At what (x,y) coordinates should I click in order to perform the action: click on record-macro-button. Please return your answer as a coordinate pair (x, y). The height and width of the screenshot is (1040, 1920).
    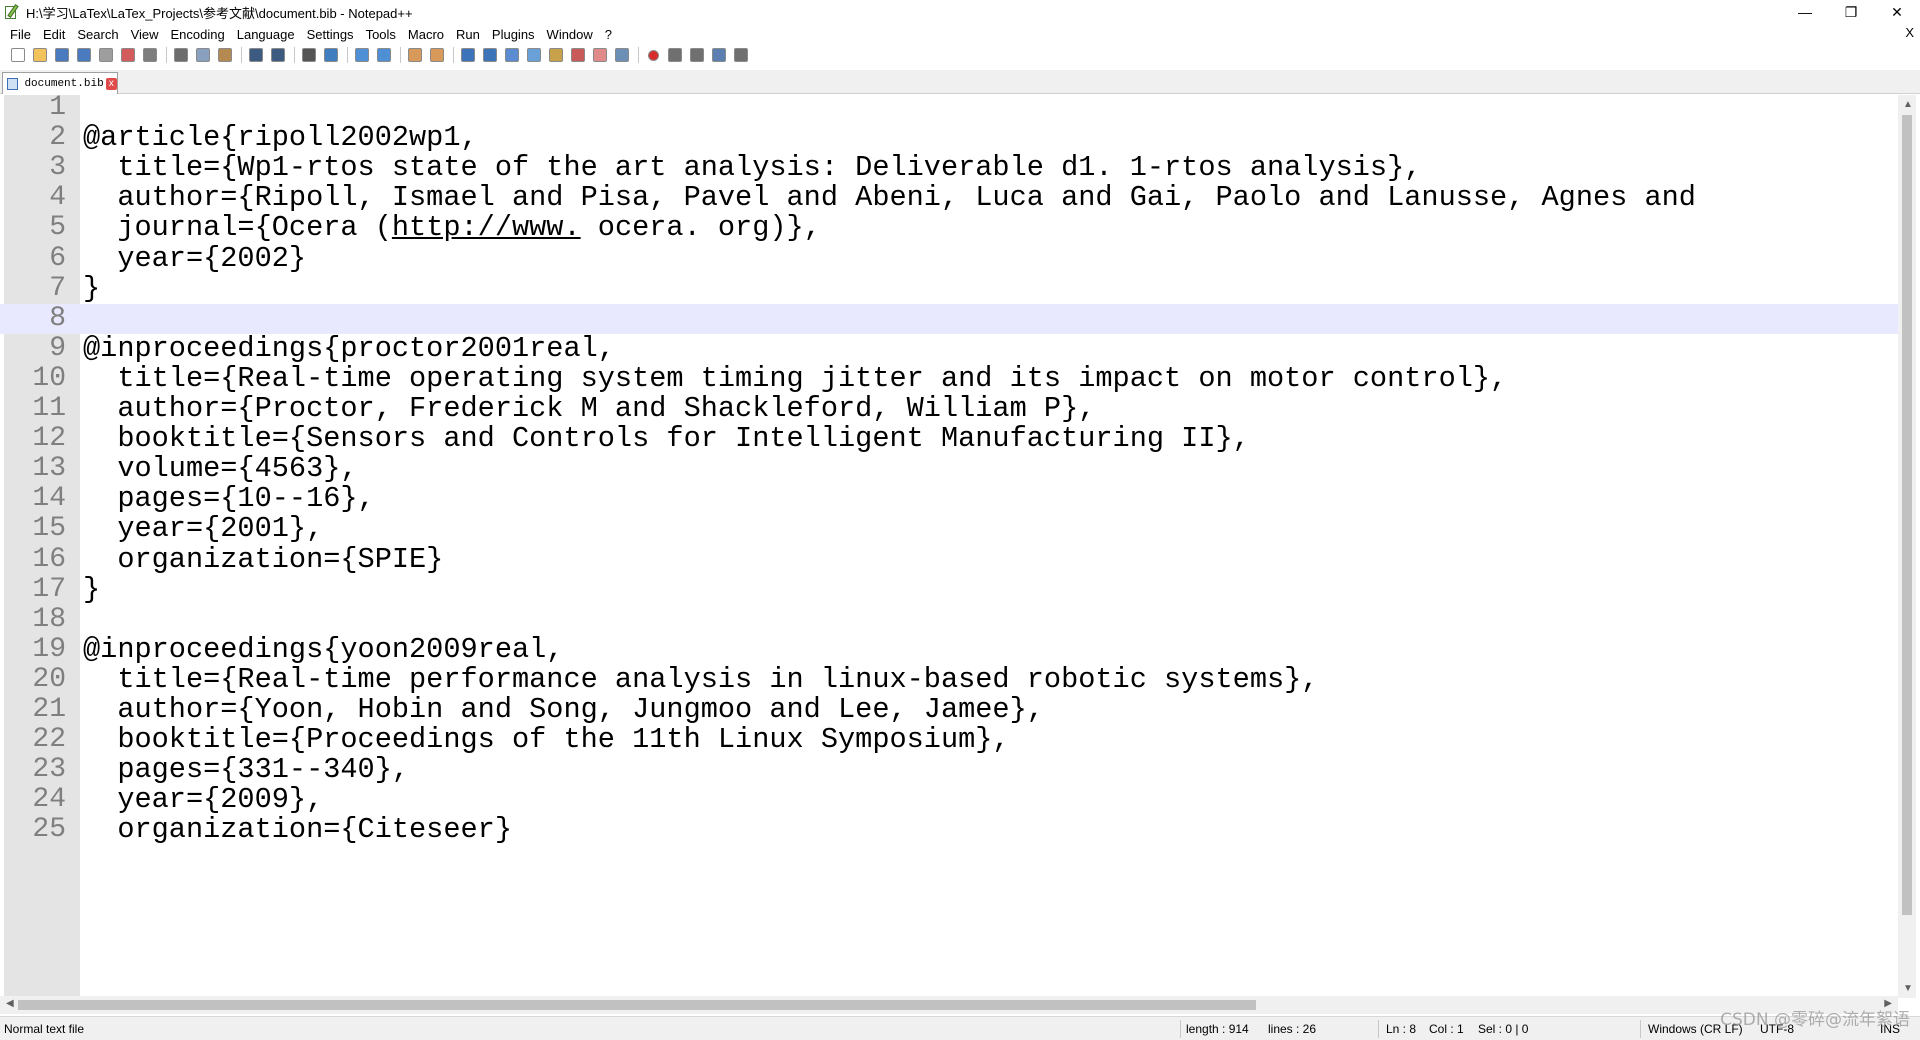
    Looking at the image, I should click on (653, 55).